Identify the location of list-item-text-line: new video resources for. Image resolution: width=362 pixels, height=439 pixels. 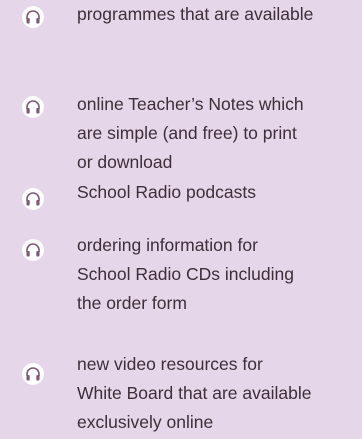
(170, 364).